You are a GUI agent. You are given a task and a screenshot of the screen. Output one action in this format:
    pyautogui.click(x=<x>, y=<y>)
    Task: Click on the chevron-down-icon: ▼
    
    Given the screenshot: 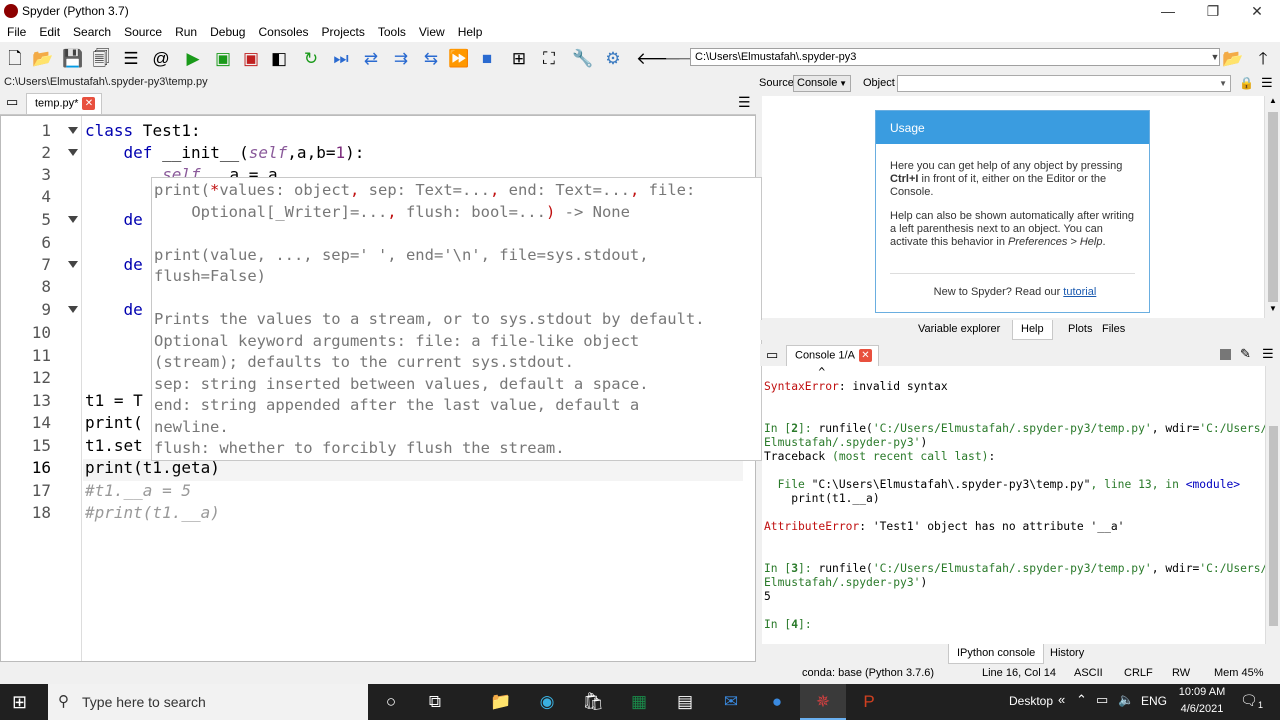 What is the action you would take?
    pyautogui.click(x=1215, y=57)
    